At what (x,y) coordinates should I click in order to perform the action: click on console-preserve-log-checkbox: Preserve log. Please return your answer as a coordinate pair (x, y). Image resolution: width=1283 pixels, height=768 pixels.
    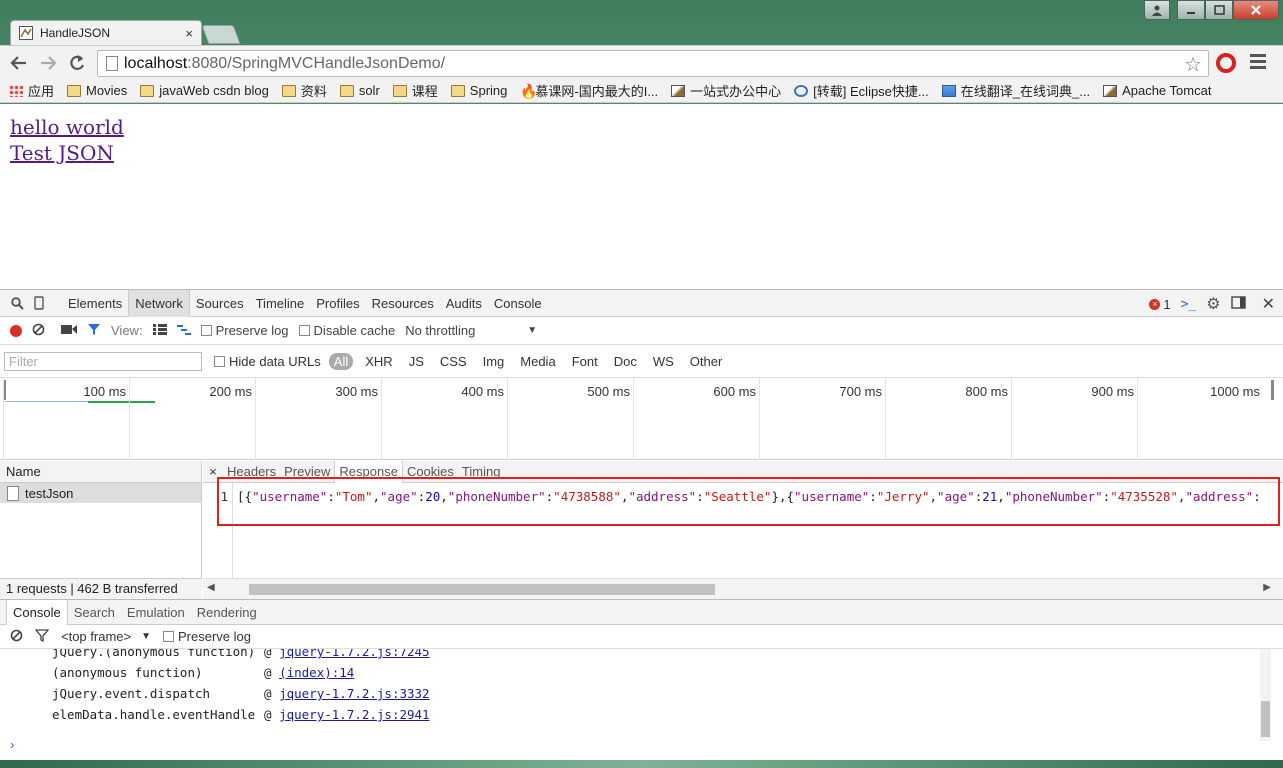
    Looking at the image, I should click on (207, 636).